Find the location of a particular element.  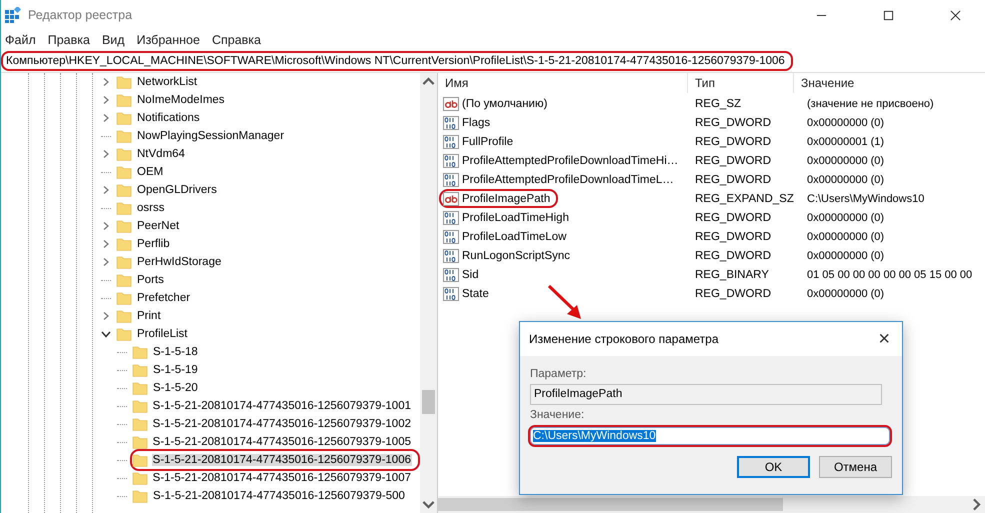

value-name: ProfileLoadTimeLow is located at coordinates (506, 236).